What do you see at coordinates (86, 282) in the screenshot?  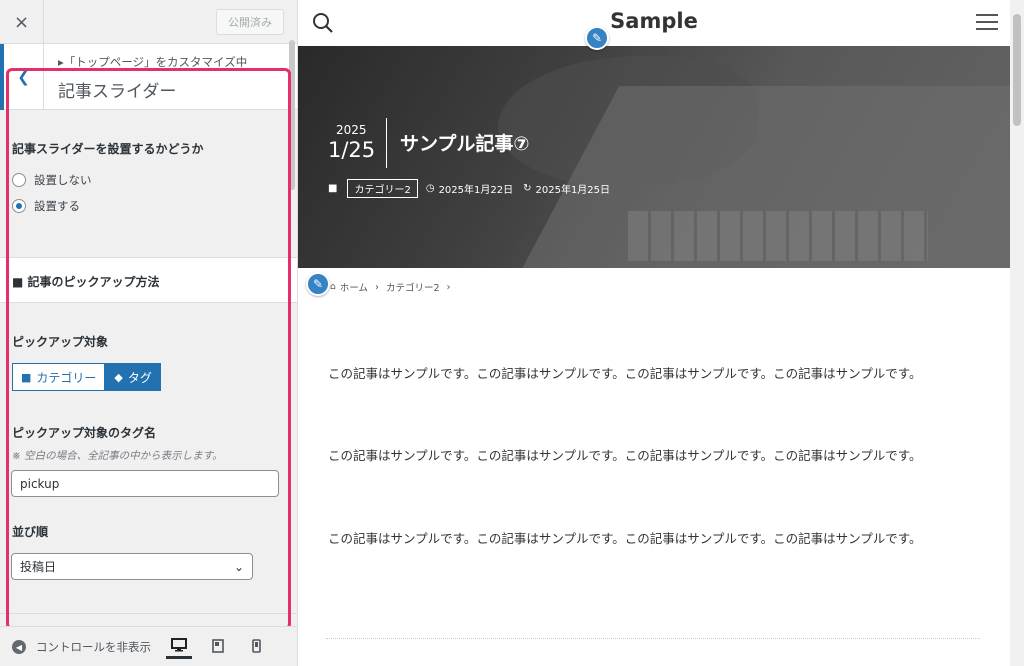 I see `pickup-method-title: ■ 記事のピックアップ方法` at bounding box center [86, 282].